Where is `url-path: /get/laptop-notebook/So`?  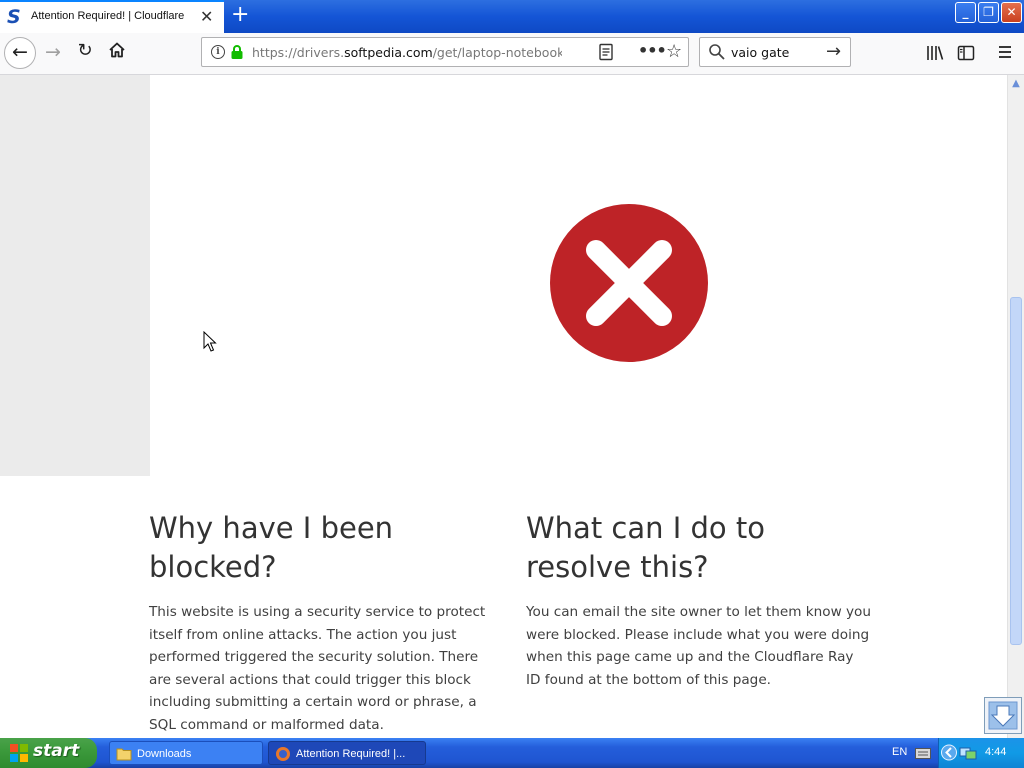
url-path: /get/laptop-notebook/So is located at coordinates (497, 52).